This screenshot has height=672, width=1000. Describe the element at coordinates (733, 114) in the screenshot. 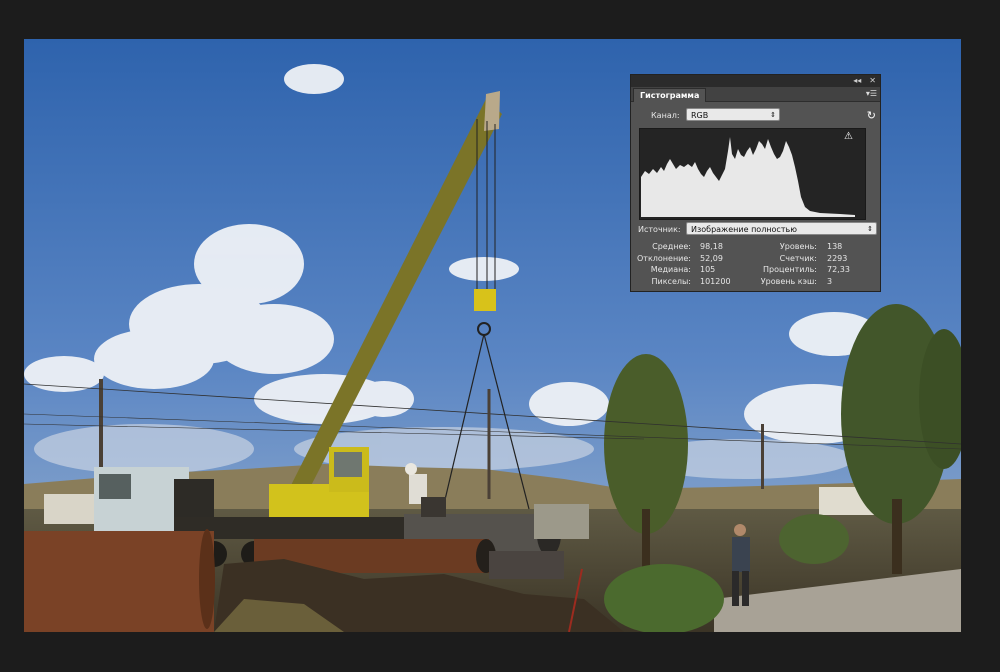

I see `channel-select: RGB ⇕` at that location.